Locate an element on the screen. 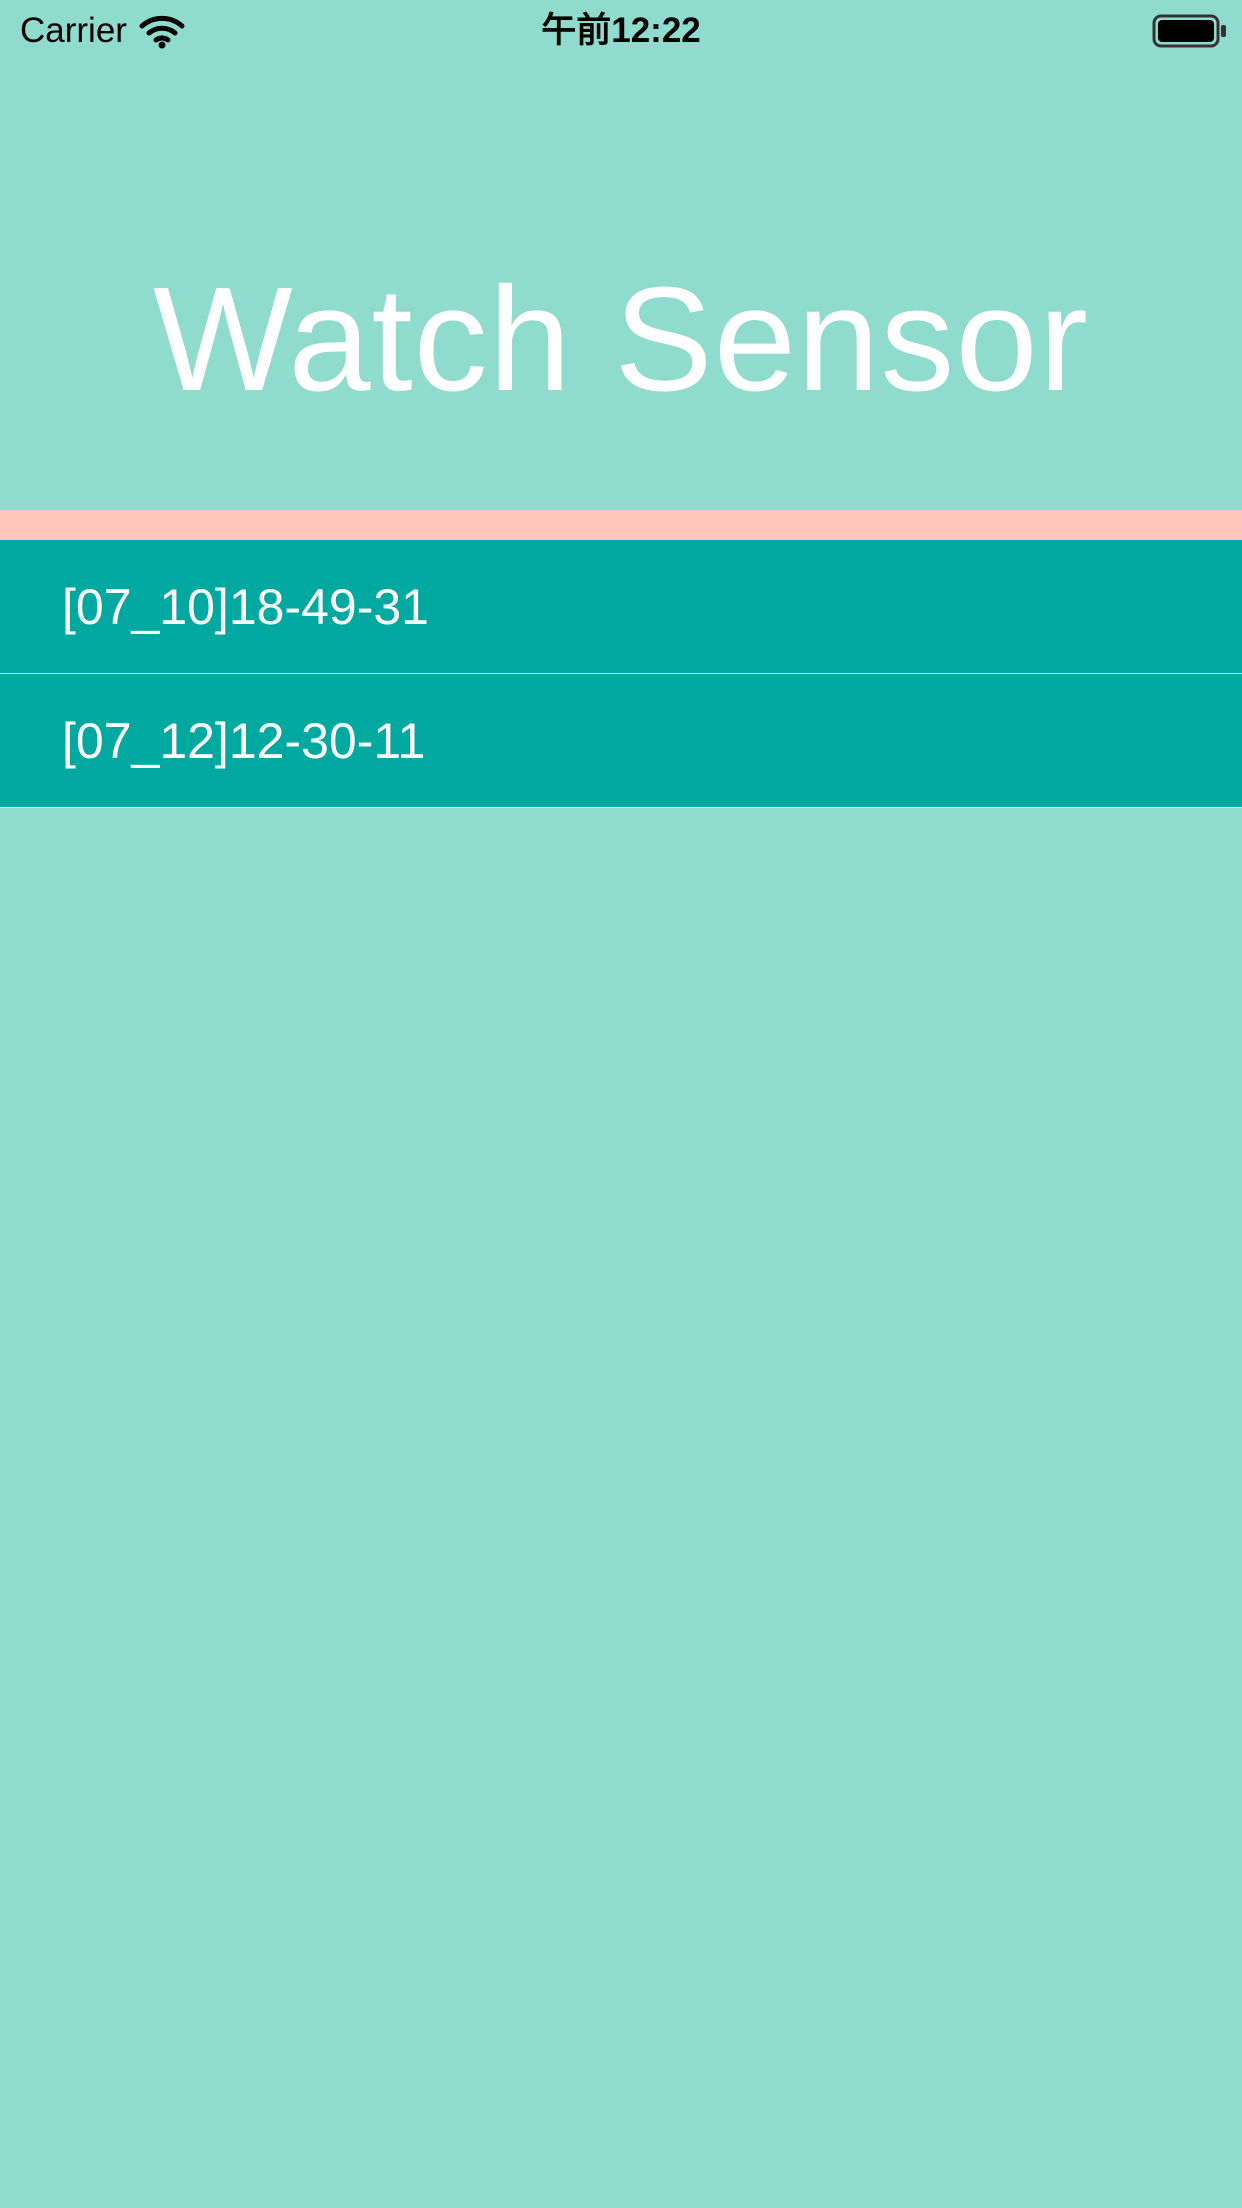 This screenshot has width=1242, height=2208. list-item: [07_12]12-30-11 is located at coordinates (621, 741).